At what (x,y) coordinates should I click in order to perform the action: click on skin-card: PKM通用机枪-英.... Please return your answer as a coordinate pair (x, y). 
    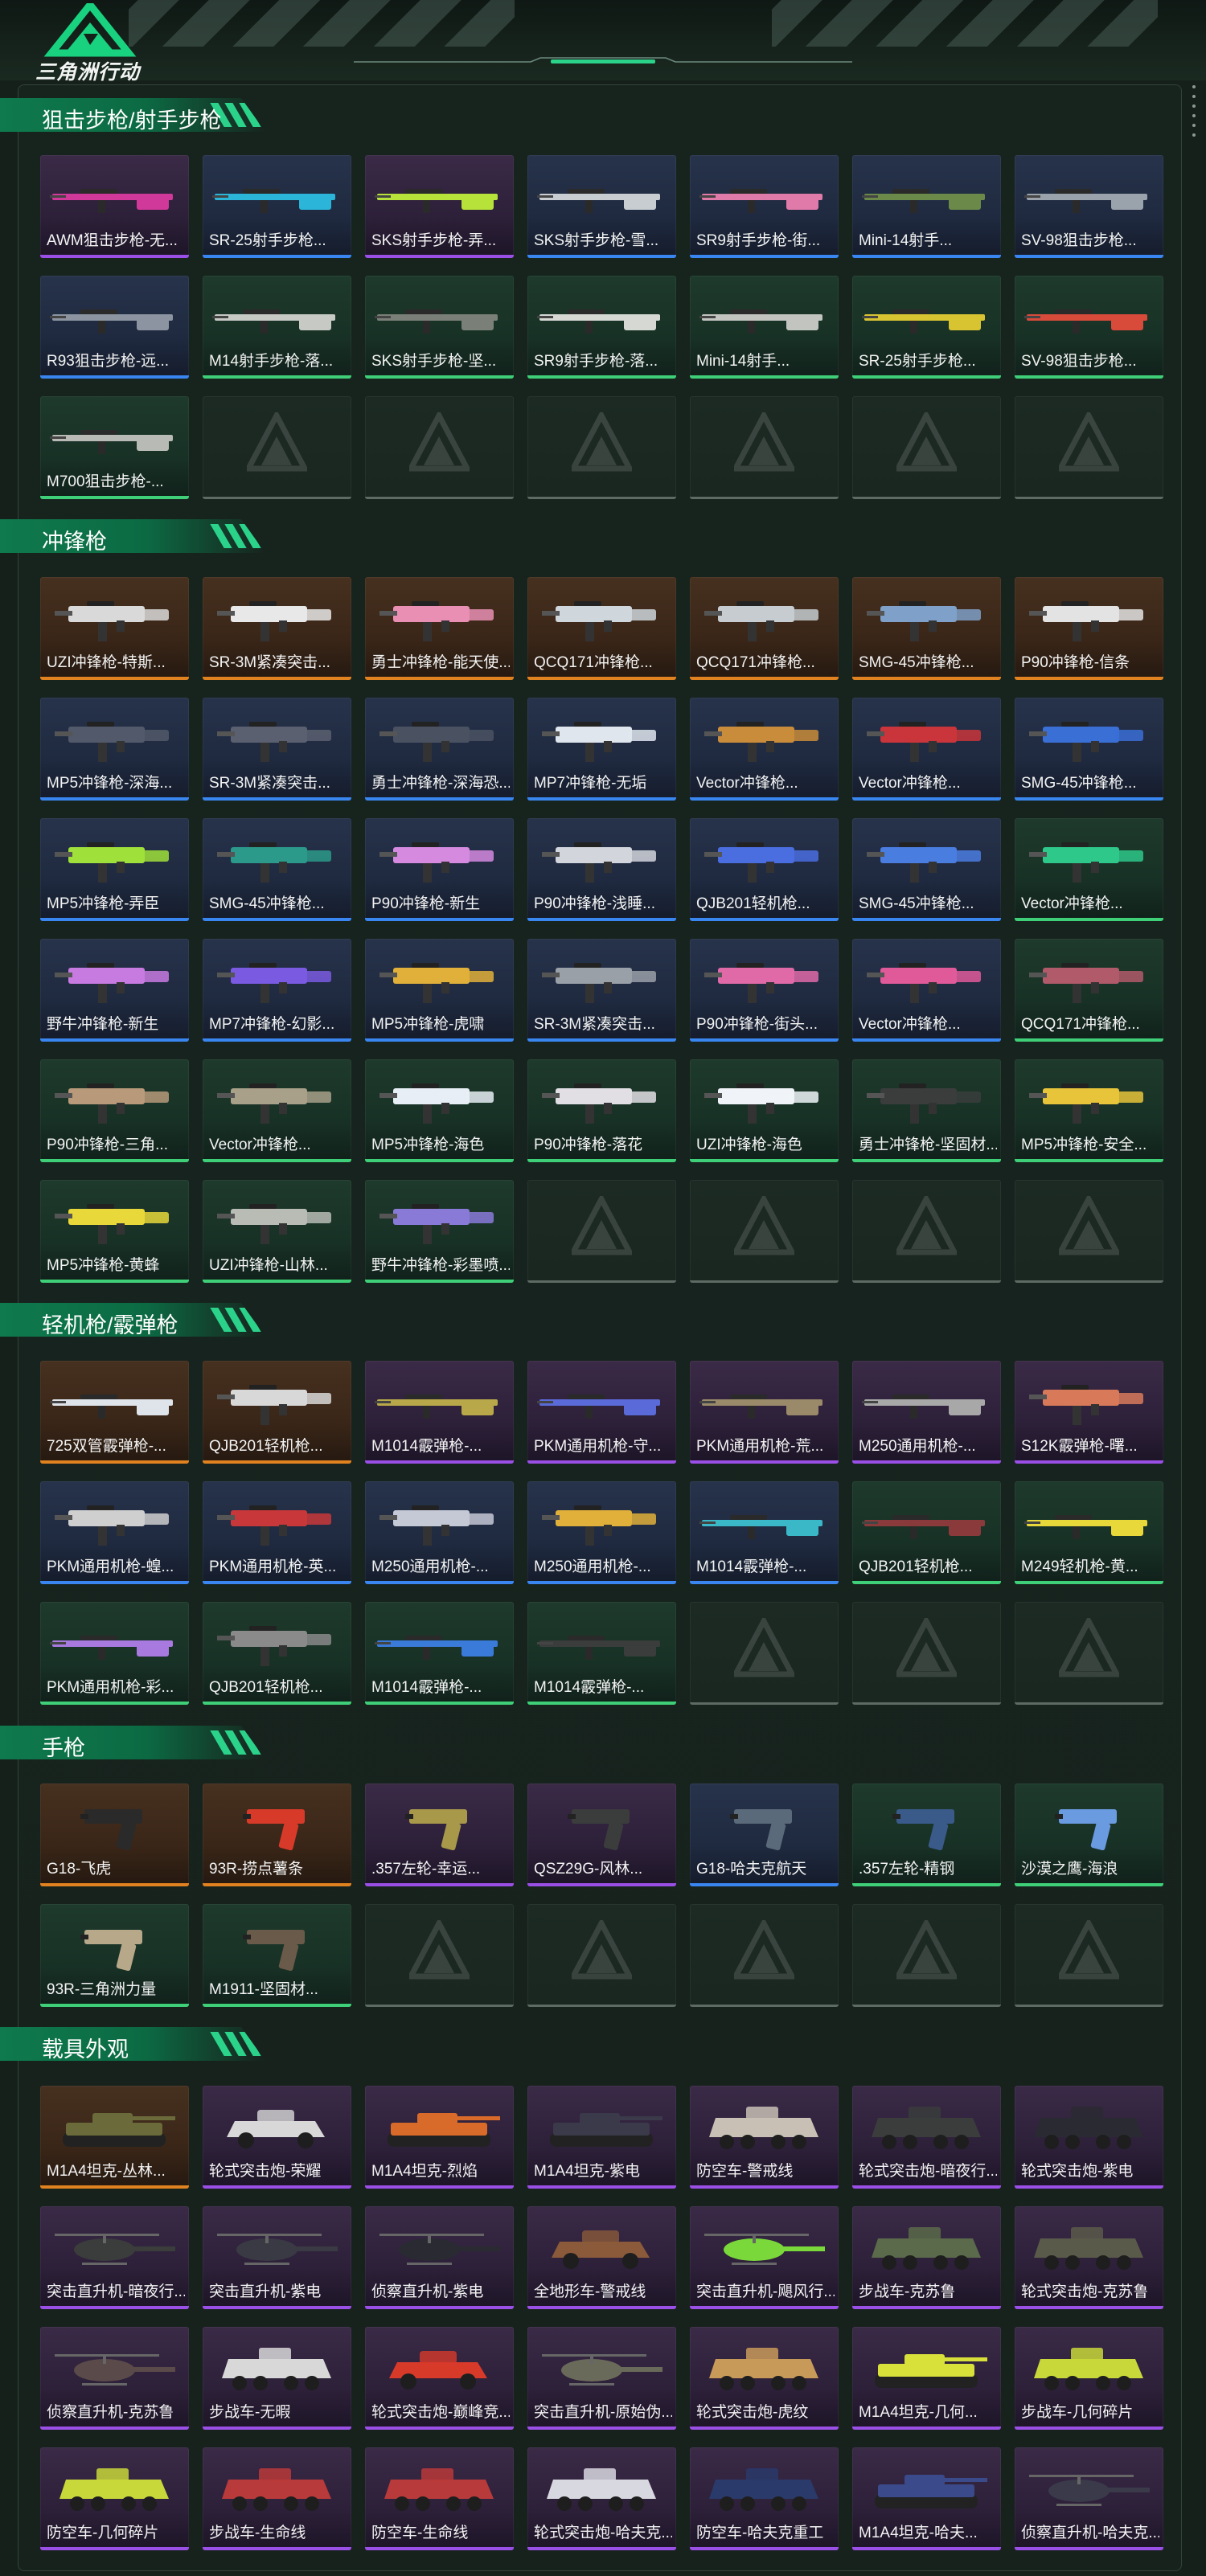
    Looking at the image, I should click on (277, 1532).